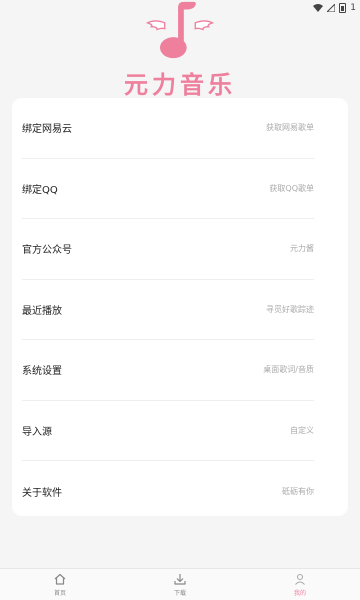  Describe the element at coordinates (299, 593) in the screenshot. I see `nav-label: 我的` at that location.